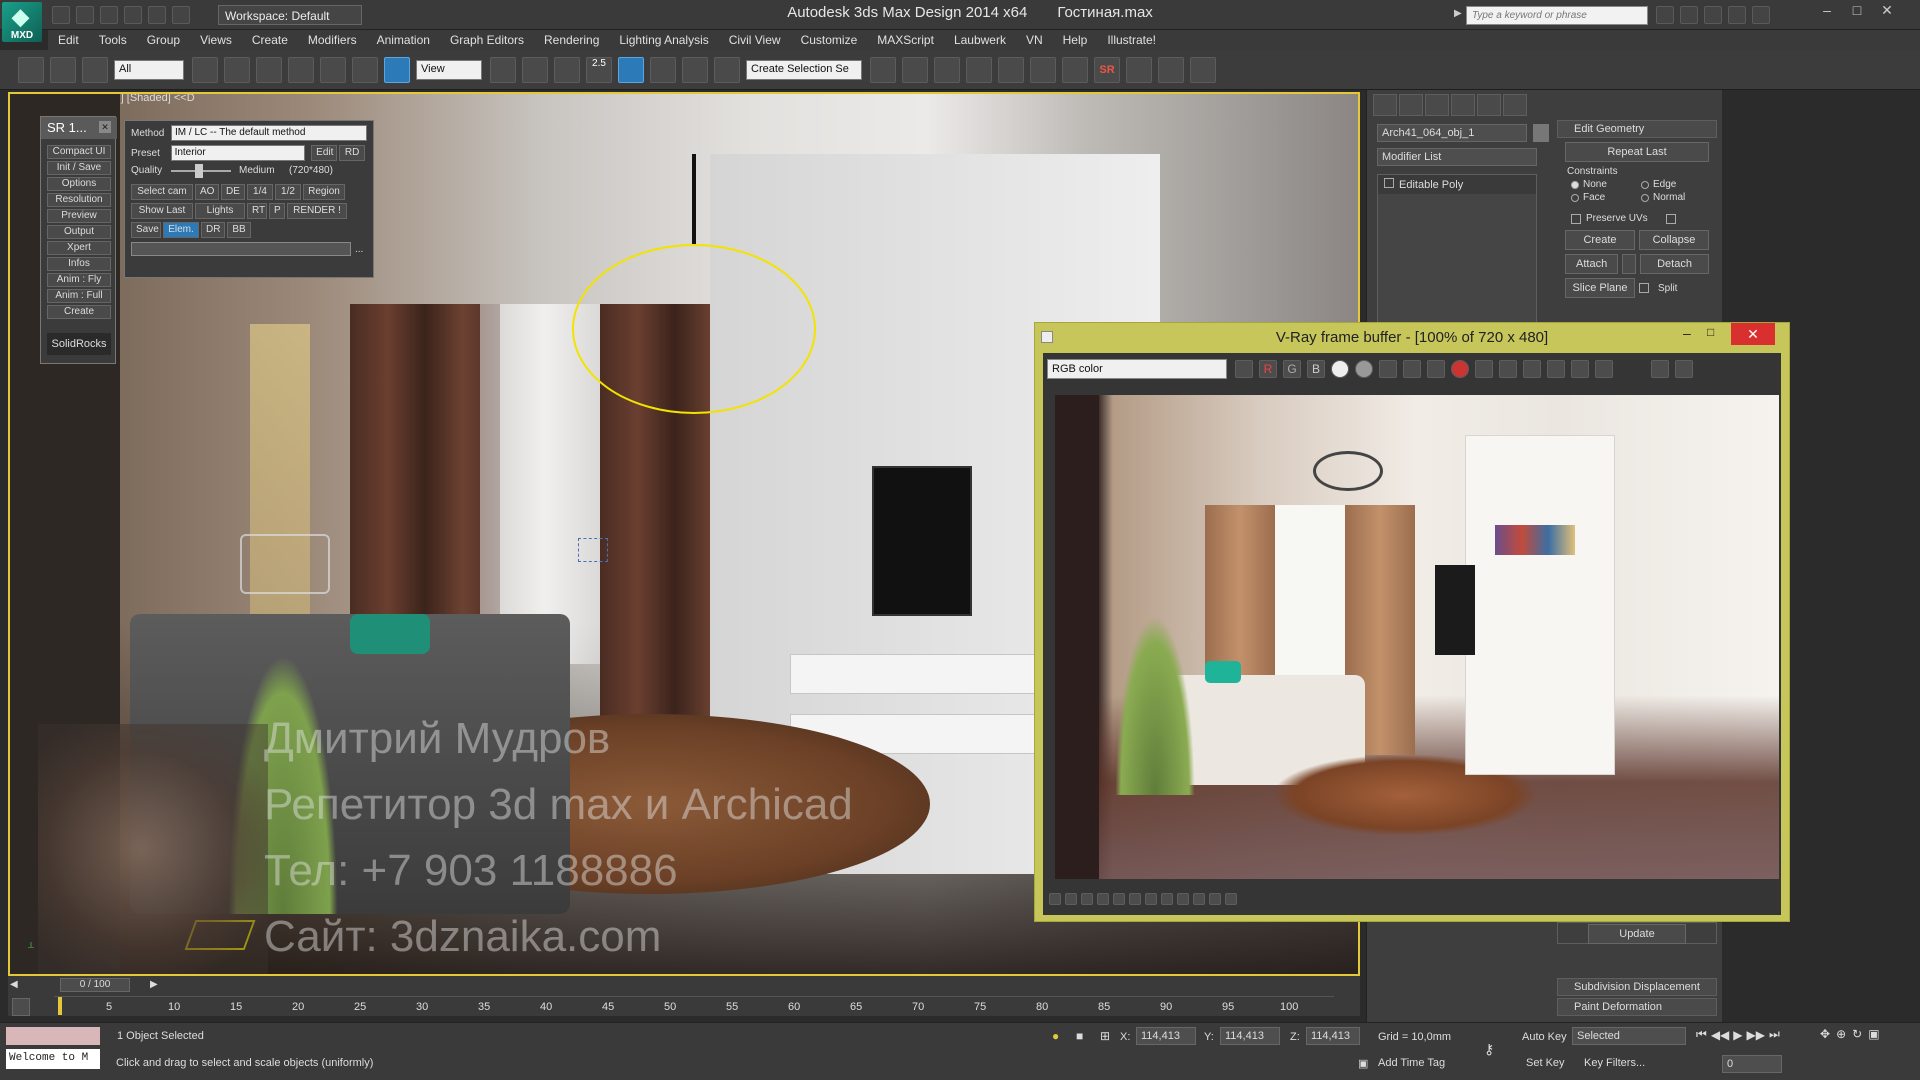  I want to click on pivot-center-icon, so click(503, 69).